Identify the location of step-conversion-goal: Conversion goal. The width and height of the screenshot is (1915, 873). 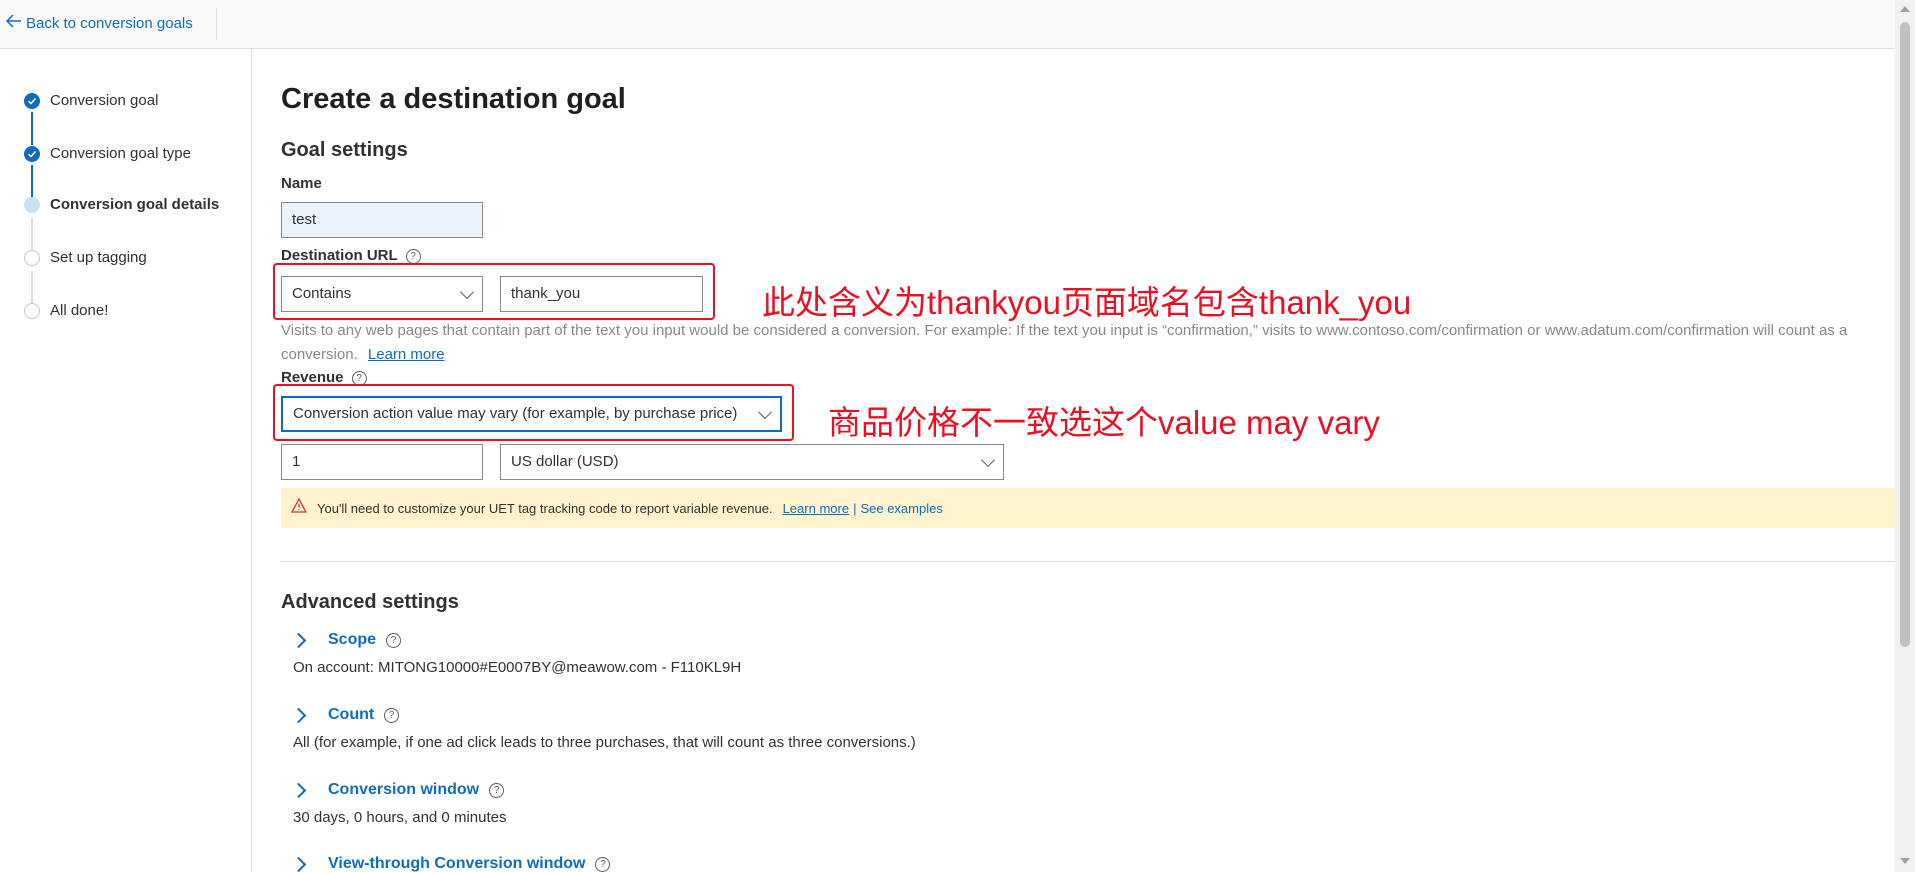
(91, 100).